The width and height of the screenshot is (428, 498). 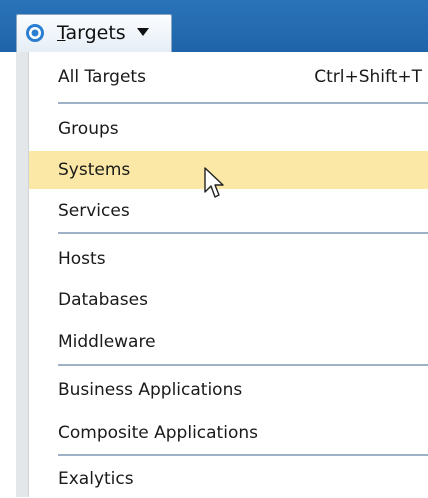 What do you see at coordinates (228, 211) in the screenshot?
I see `menu-item-services: Services` at bounding box center [228, 211].